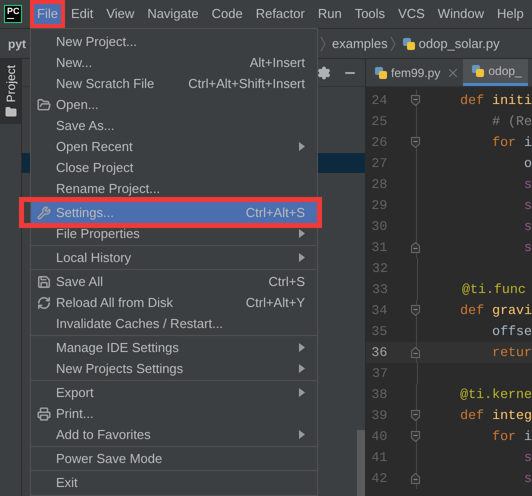 The height and width of the screenshot is (496, 532). I want to click on menu-bar-item: Tools, so click(370, 14).